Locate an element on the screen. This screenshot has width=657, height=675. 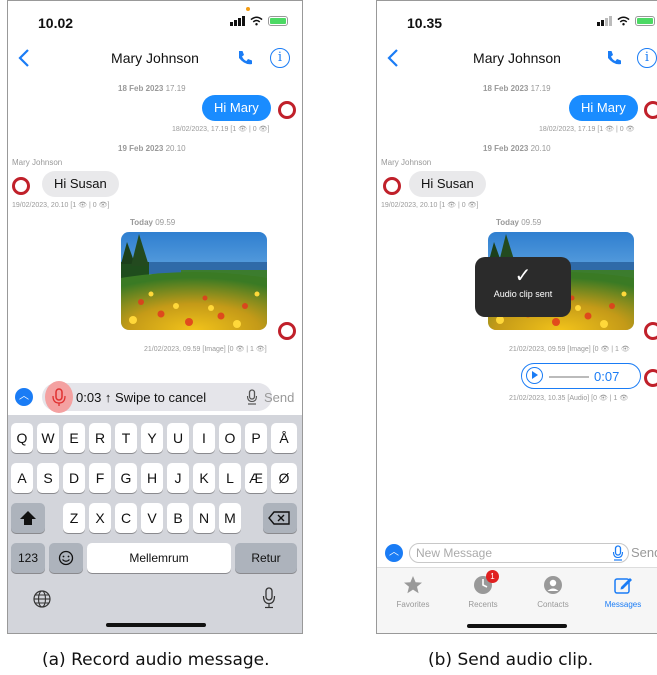
status-time: 10.35 is located at coordinates (425, 23).